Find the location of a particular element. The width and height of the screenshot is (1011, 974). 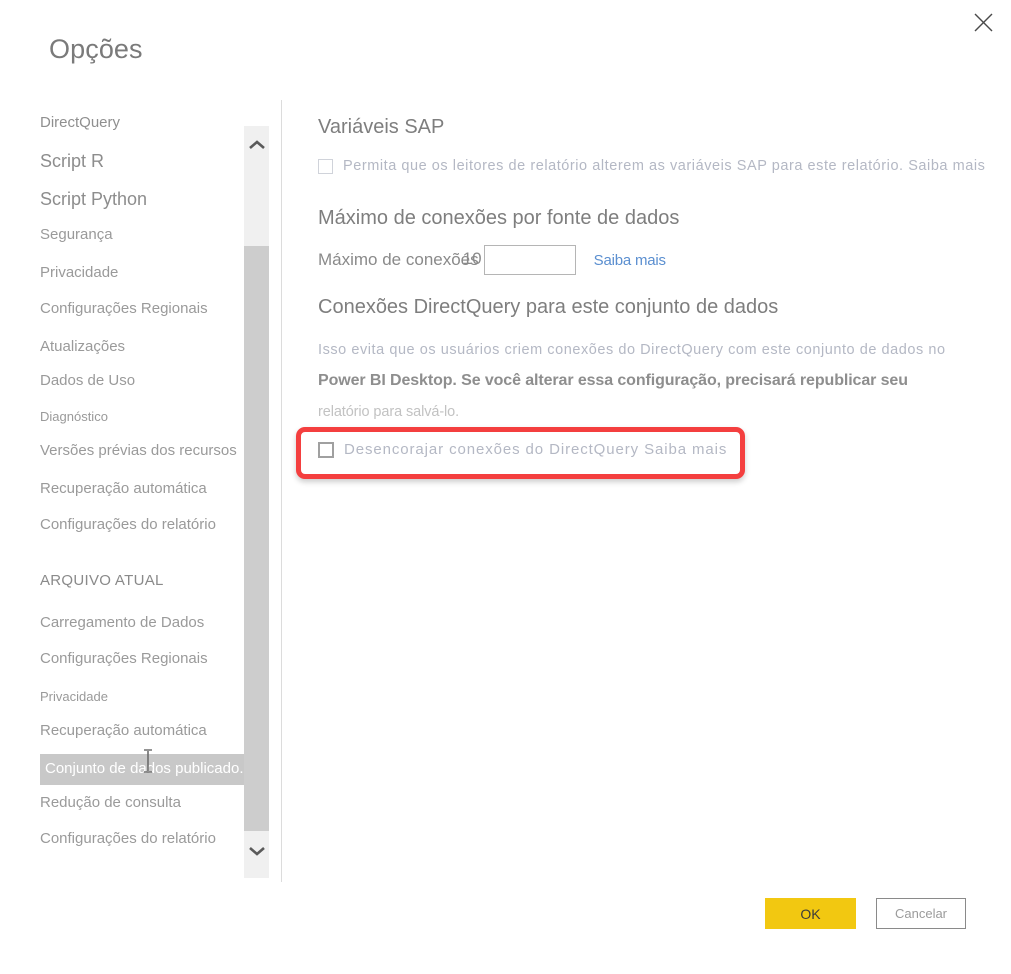

chevron-down-icon is located at coordinates (256, 851).